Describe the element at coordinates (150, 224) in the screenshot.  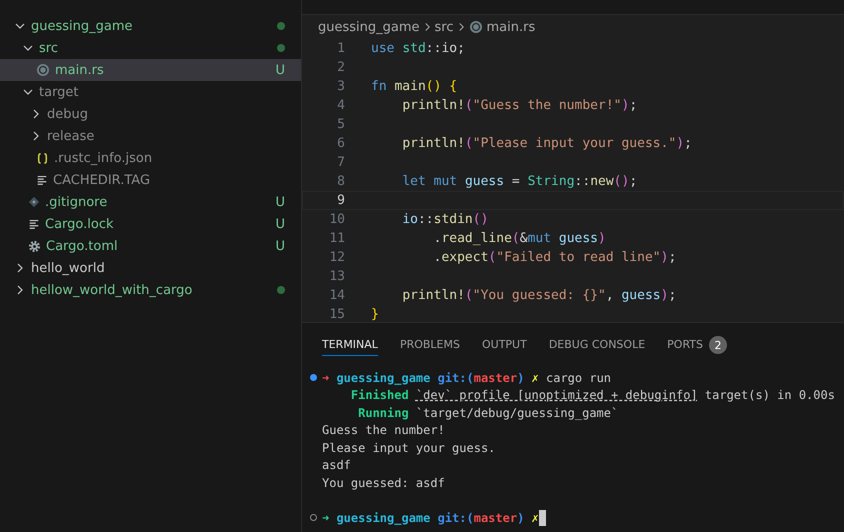
I see `tree-item: Cargo.lock U` at that location.